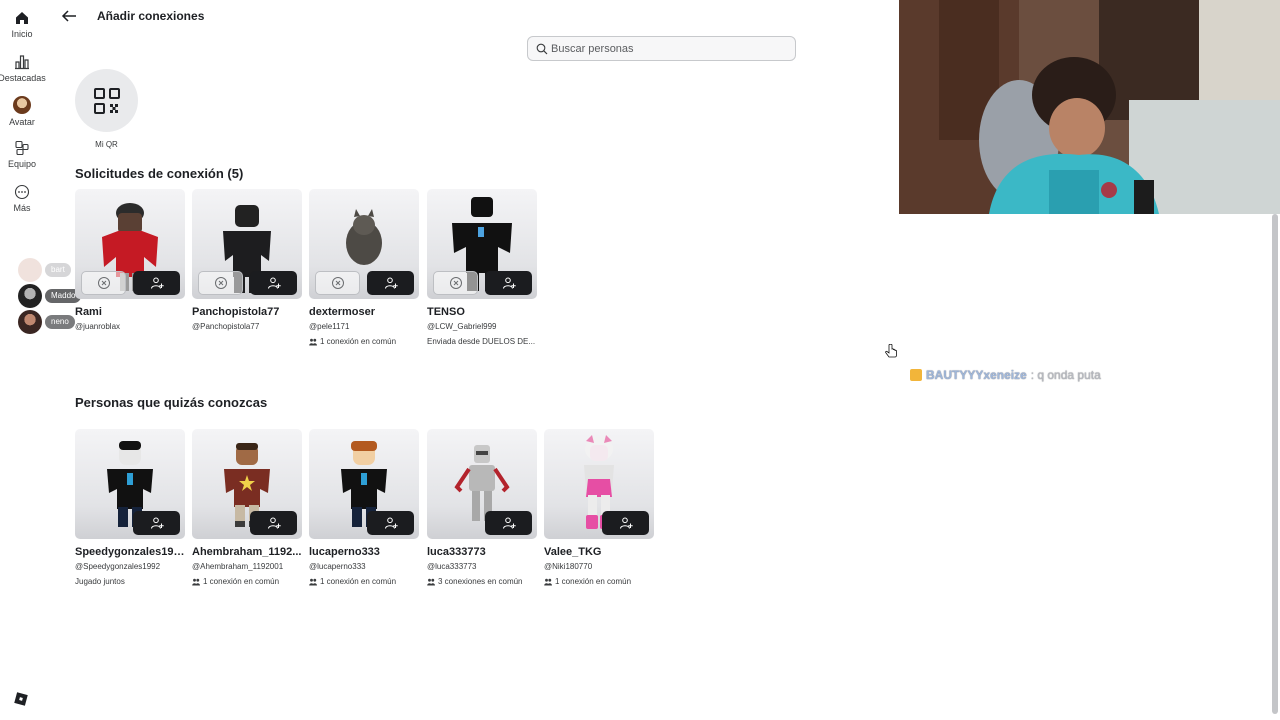 The width and height of the screenshot is (1280, 720). What do you see at coordinates (130, 312) in the screenshot?
I see `request-name: Rami` at bounding box center [130, 312].